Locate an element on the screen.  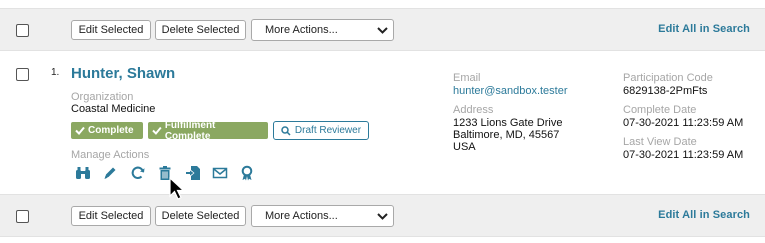
complete-badge: Complete is located at coordinates (107, 130).